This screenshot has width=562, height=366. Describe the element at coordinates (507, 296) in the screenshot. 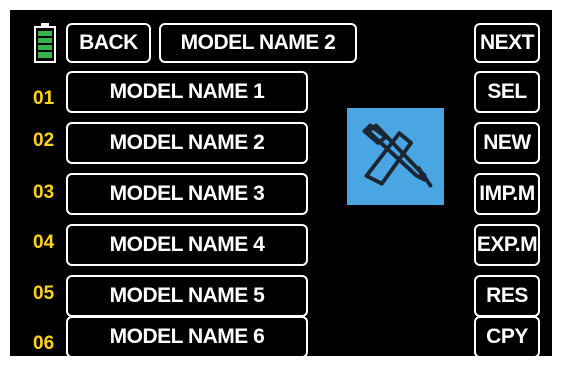

I see `reset-button: RES` at that location.